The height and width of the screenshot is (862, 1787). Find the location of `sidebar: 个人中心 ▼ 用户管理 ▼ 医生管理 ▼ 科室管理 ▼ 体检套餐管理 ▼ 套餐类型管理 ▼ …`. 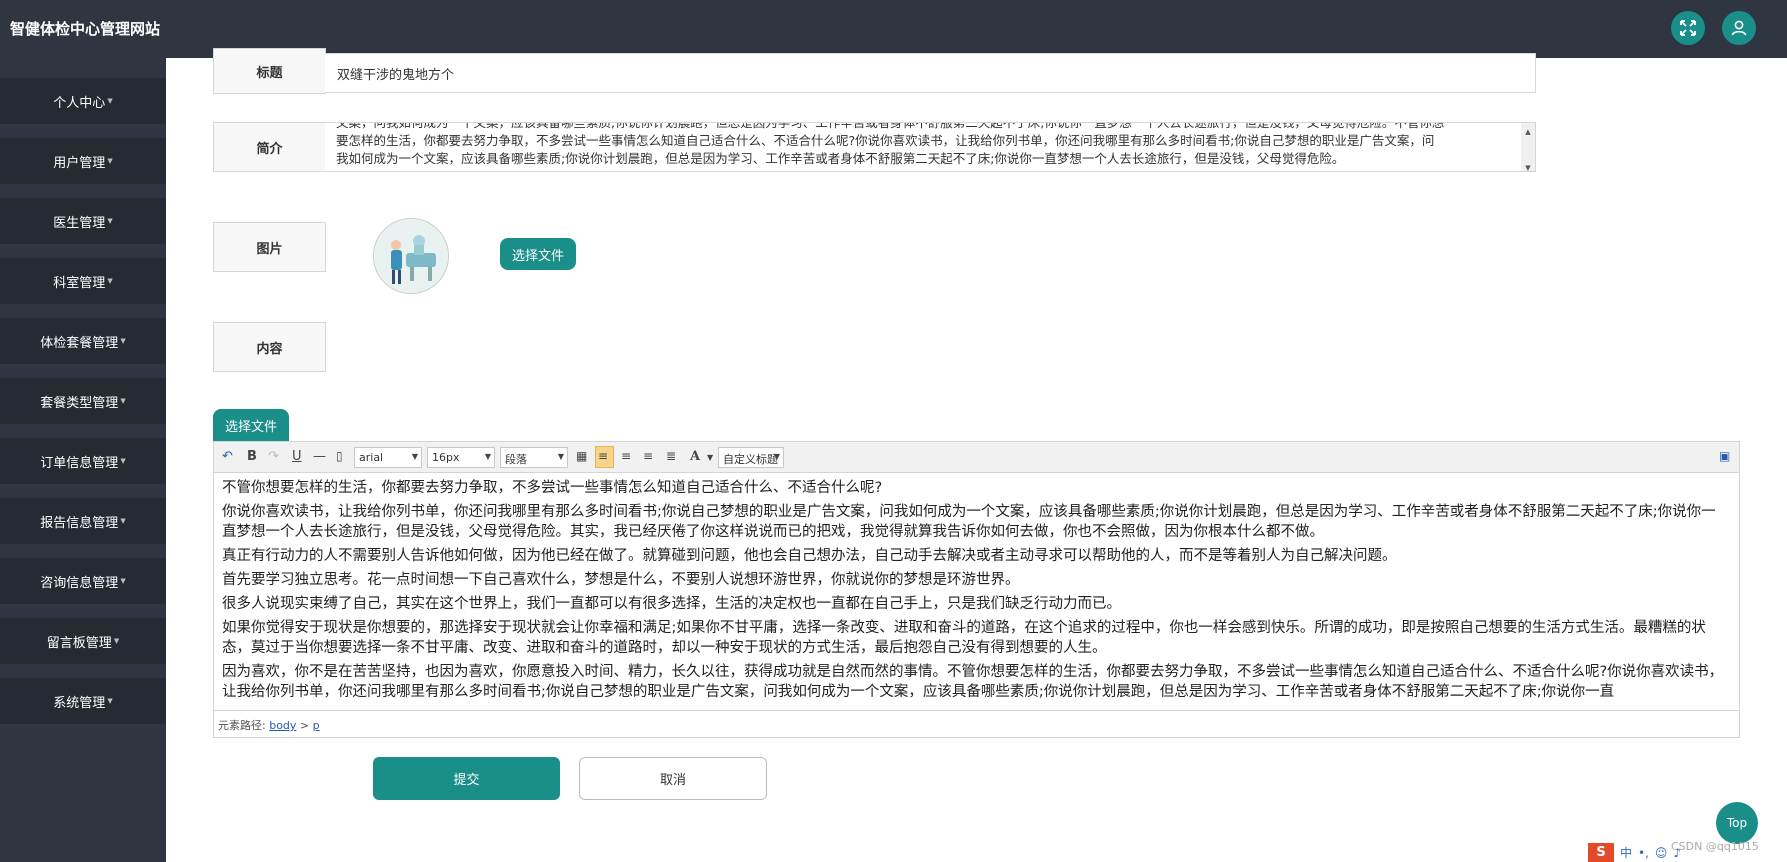

sidebar: 个人中心 ▼ 用户管理 ▼ 医生管理 ▼ 科室管理 ▼ 体检套餐管理 ▼ 套餐类型管理 ▼ … is located at coordinates (83, 460).